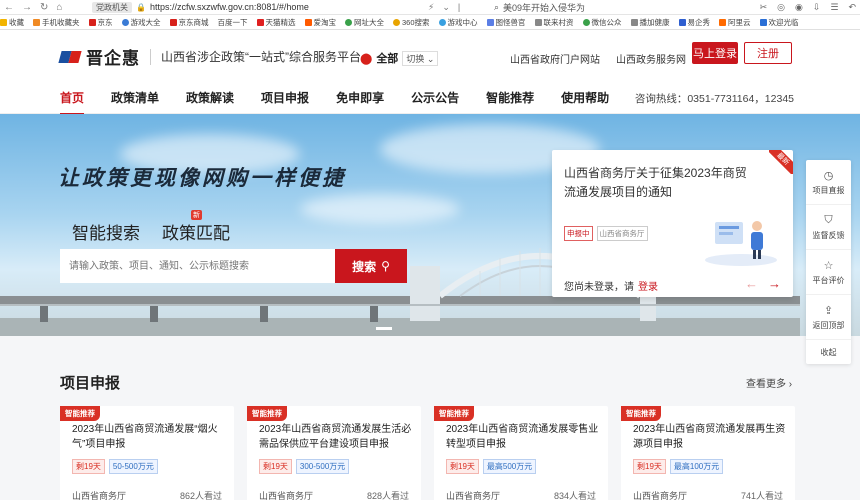  I want to click on platform-title: 山西省涉企政策“一站式”综合服务平台, so click(261, 57).